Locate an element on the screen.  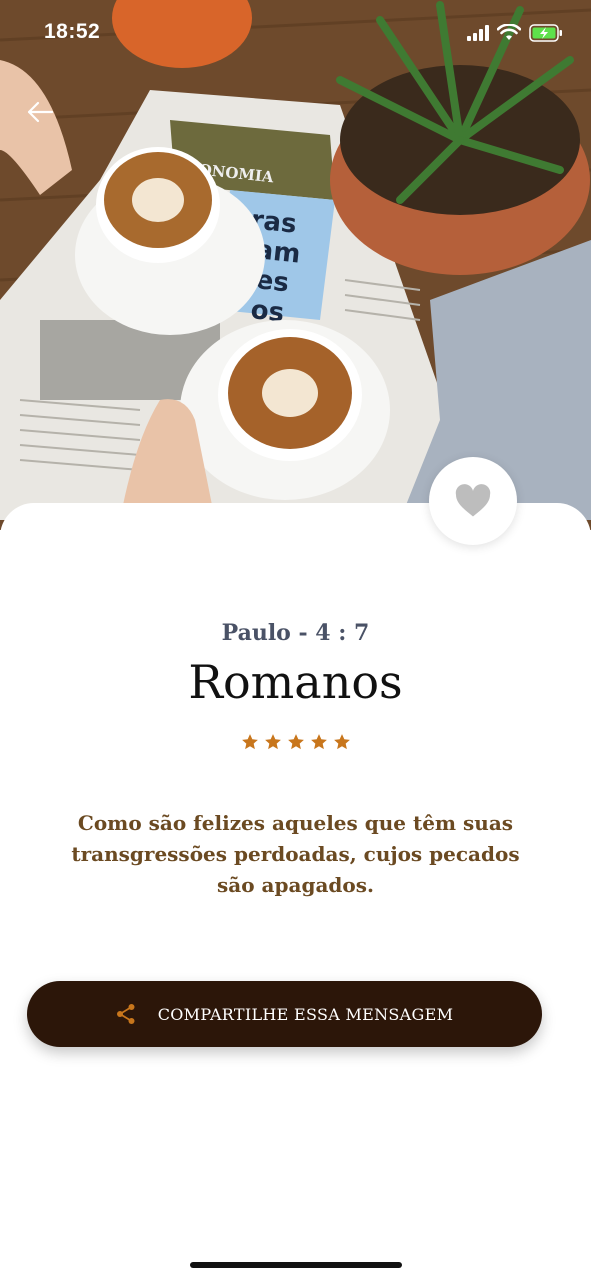
share-message-button: COMPARTILHE ESSA MENSAGEM is located at coordinates (284, 1014).